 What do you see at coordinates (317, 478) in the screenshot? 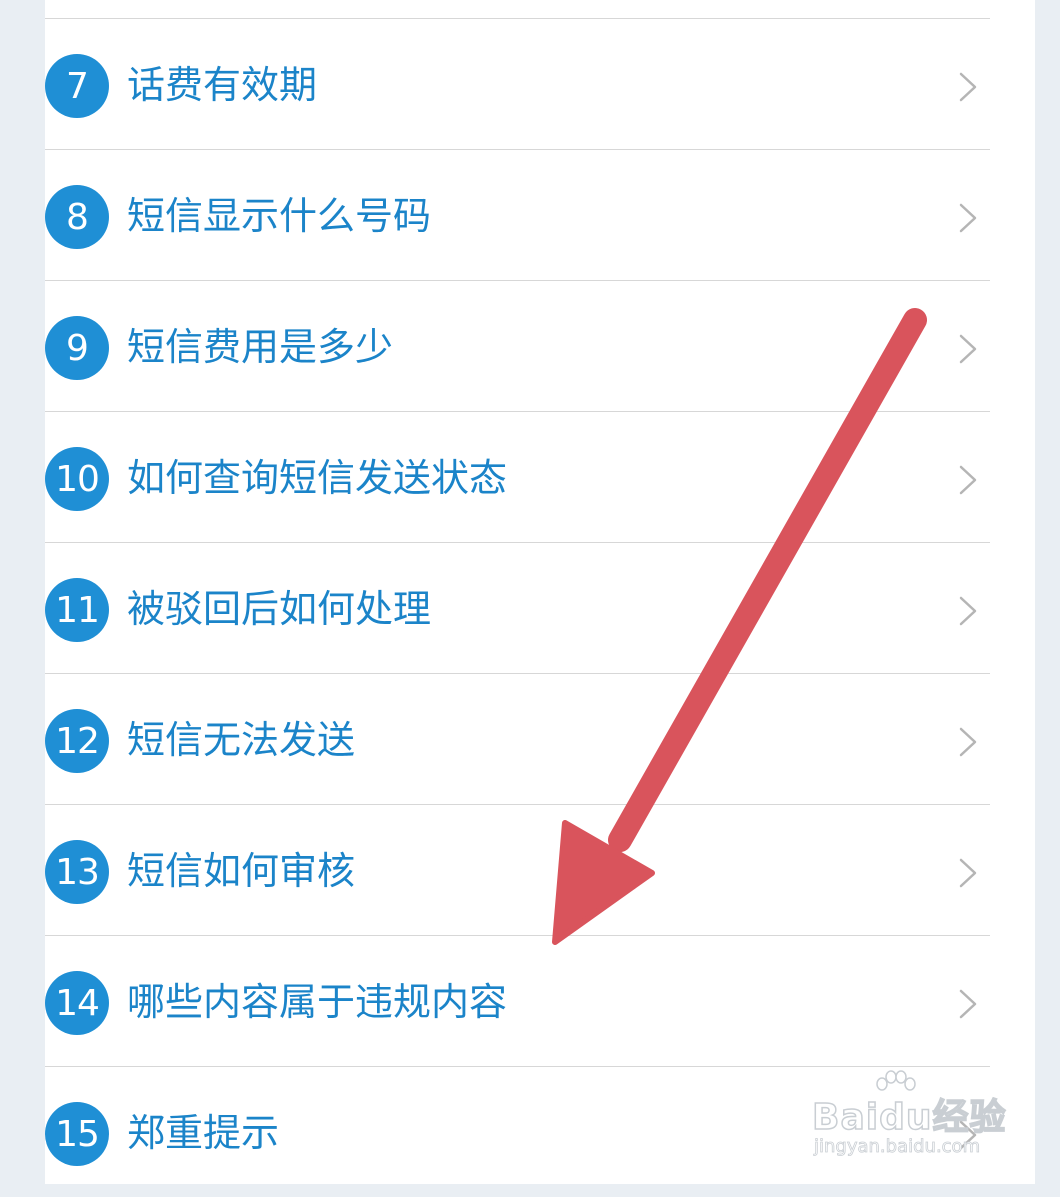
I see `item-label: 如何查询短信发送状态` at bounding box center [317, 478].